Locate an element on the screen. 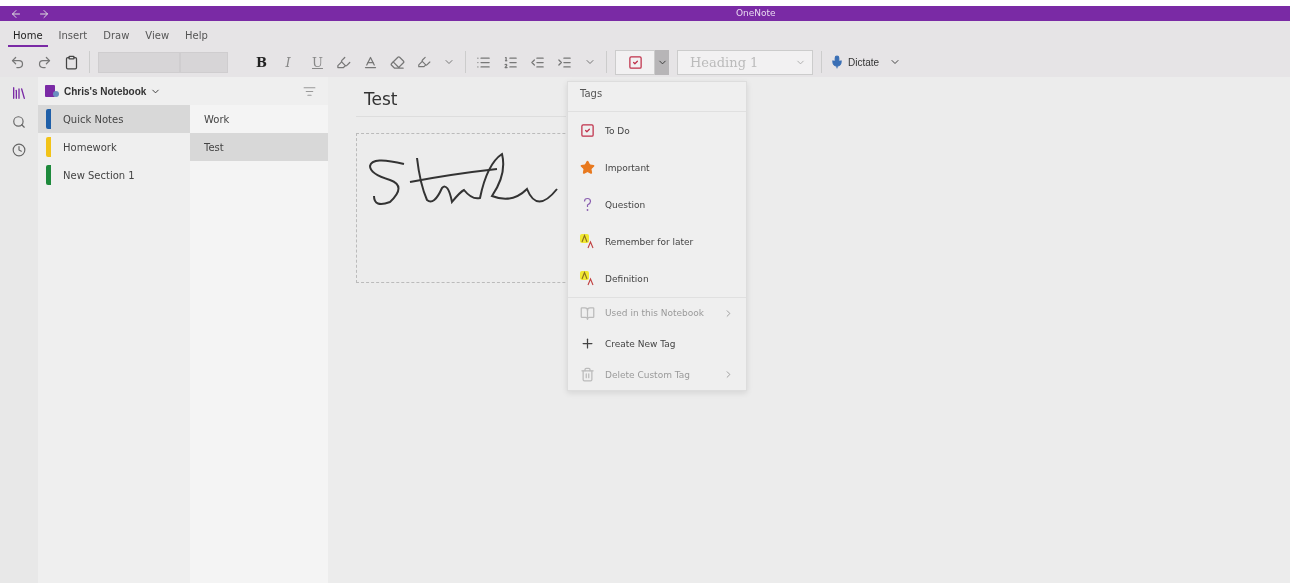  forward-icon is located at coordinates (44, 13).